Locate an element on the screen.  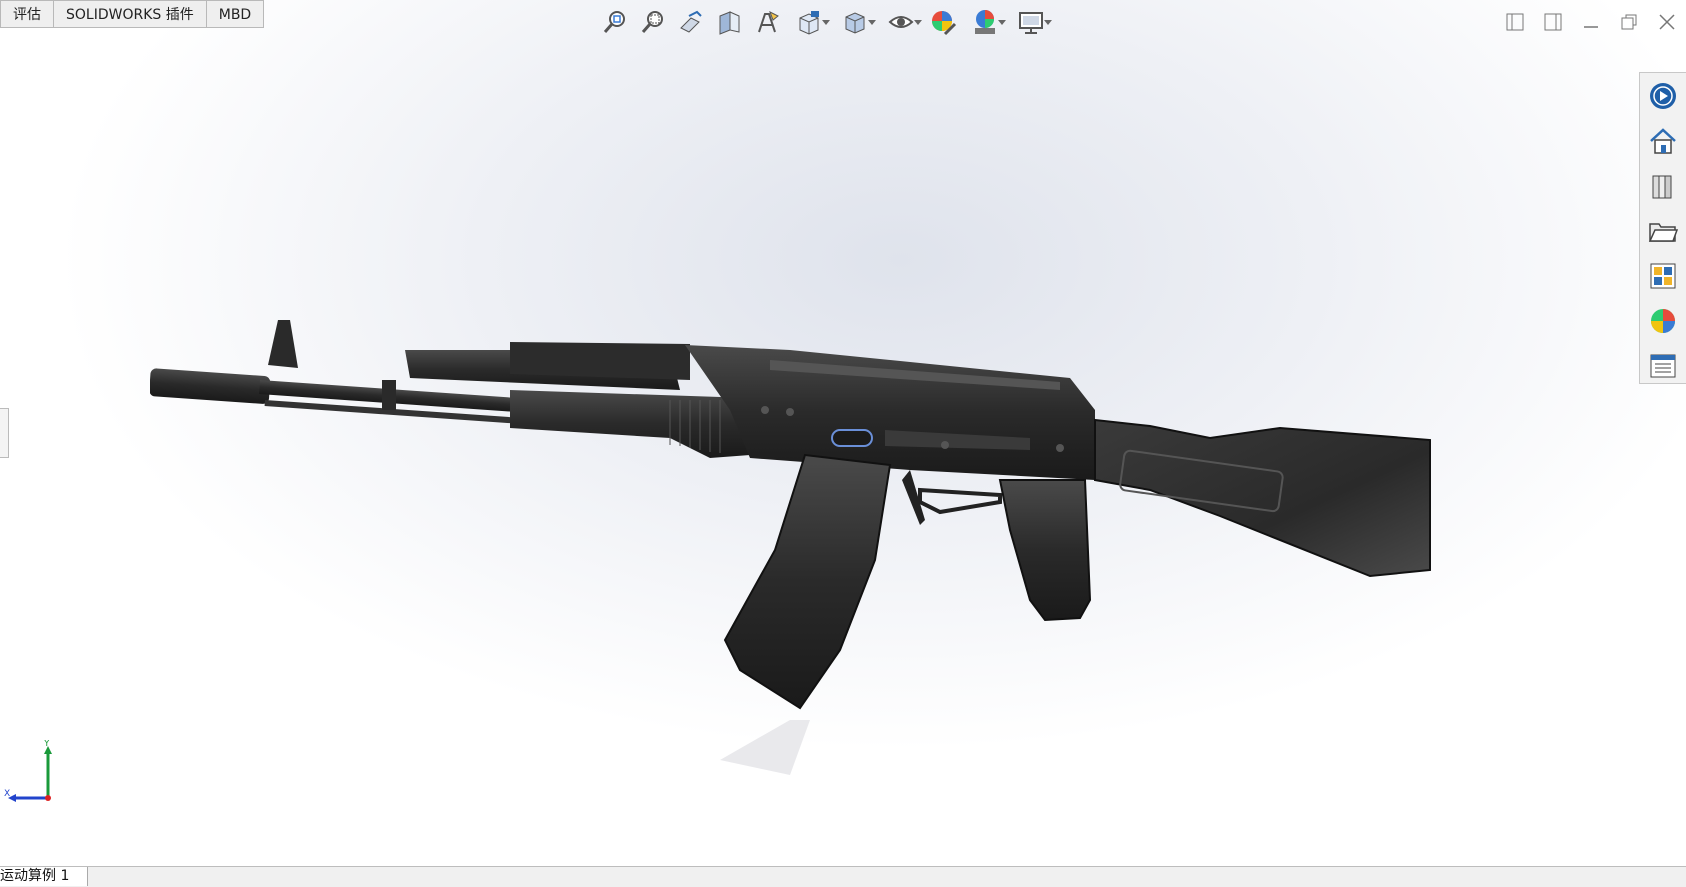
display-style-button is located at coordinates (855, 22).